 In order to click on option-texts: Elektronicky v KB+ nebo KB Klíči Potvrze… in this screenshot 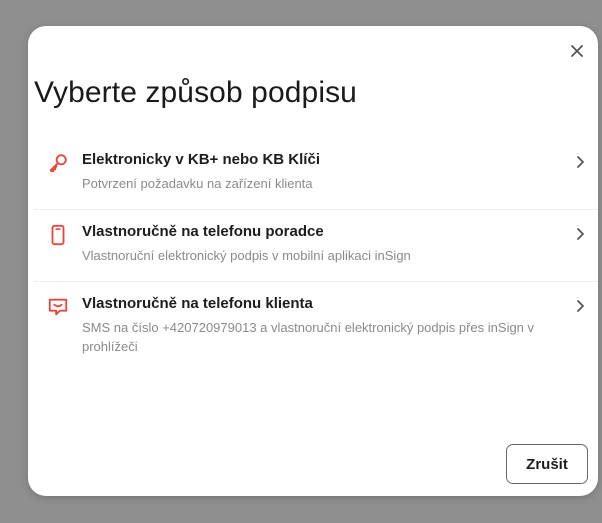, I will do `click(340, 171)`.